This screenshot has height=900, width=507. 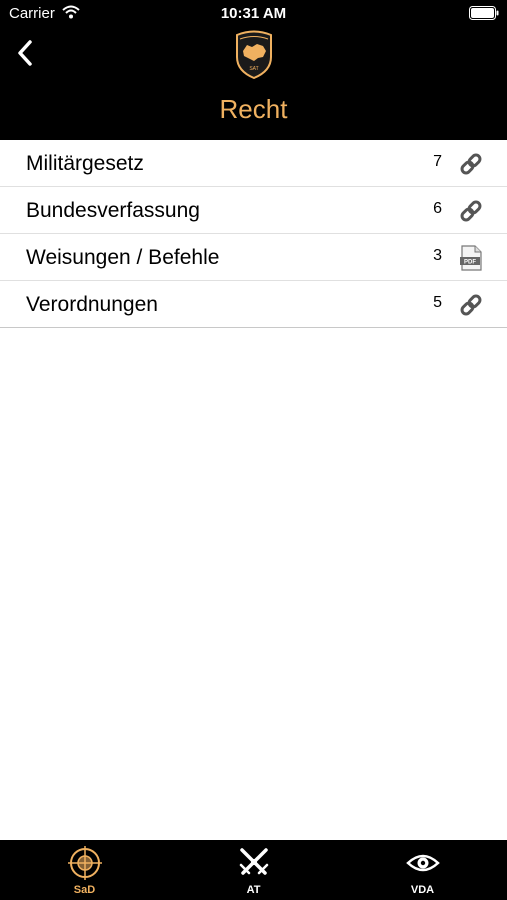 What do you see at coordinates (254, 54) in the screenshot?
I see `sat-logo: SAT` at bounding box center [254, 54].